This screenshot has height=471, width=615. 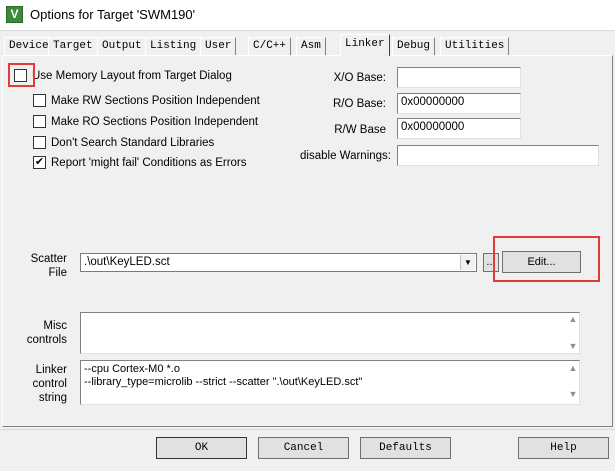 What do you see at coordinates (498, 155) in the screenshot?
I see `disable-warnings-input` at bounding box center [498, 155].